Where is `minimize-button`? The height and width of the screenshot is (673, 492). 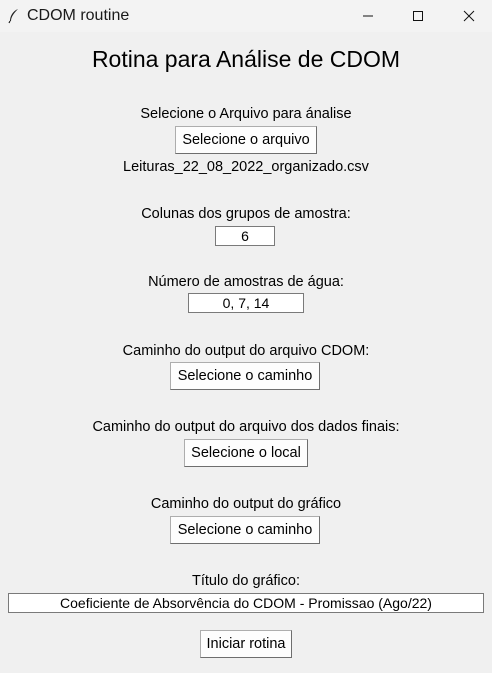 minimize-button is located at coordinates (368, 16).